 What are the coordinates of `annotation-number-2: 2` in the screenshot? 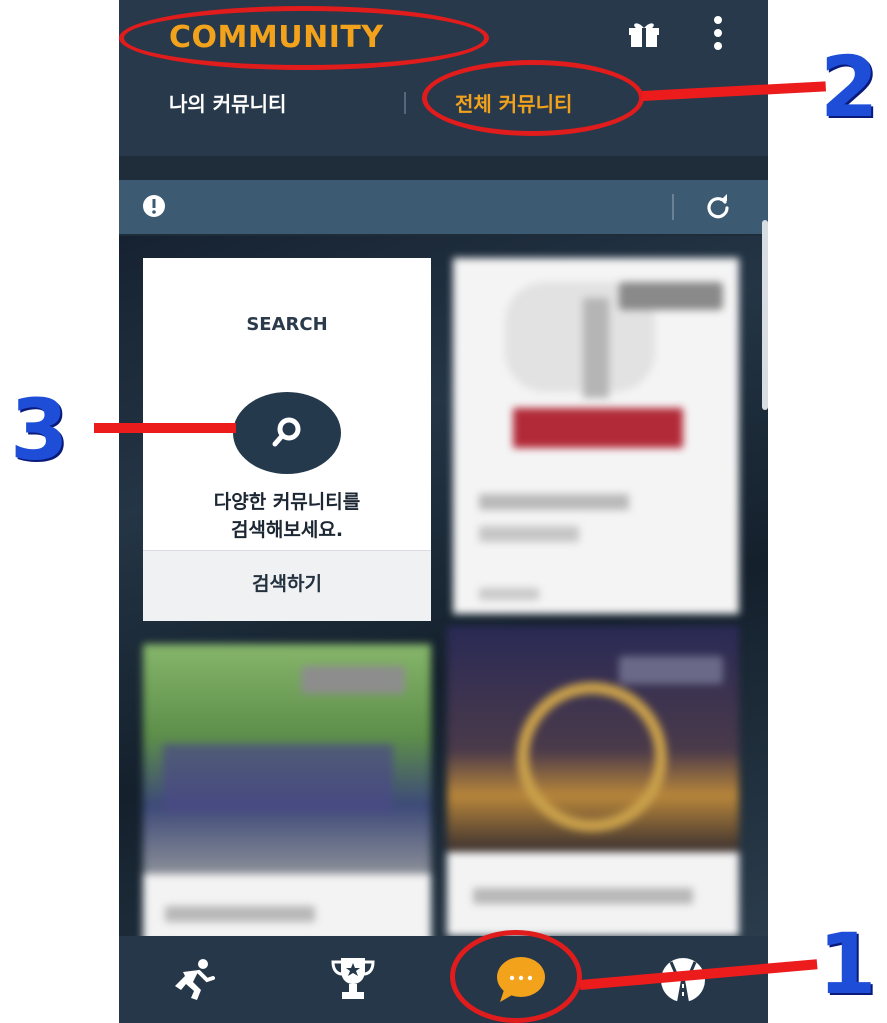 It's located at (849, 87).